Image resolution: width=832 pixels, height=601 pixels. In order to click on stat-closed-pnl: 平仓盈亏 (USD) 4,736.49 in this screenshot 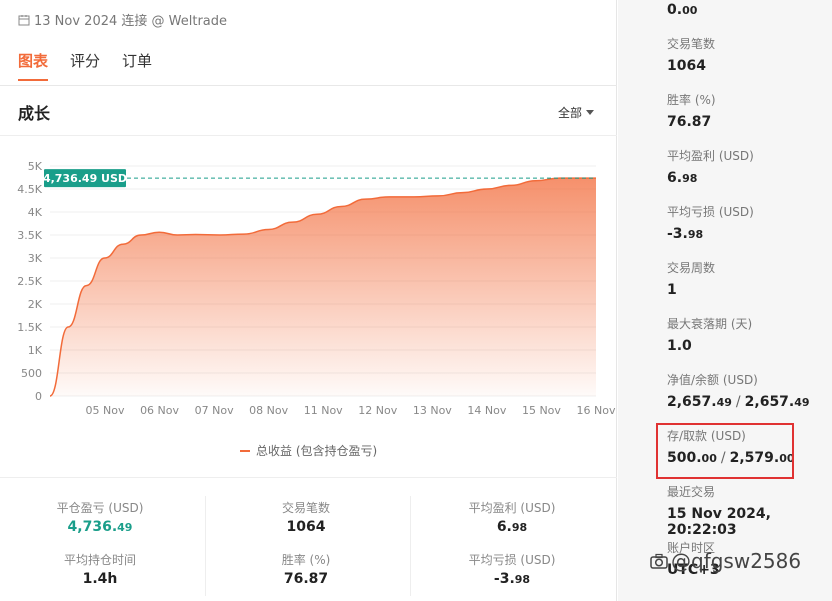, I will do `click(100, 517)`.